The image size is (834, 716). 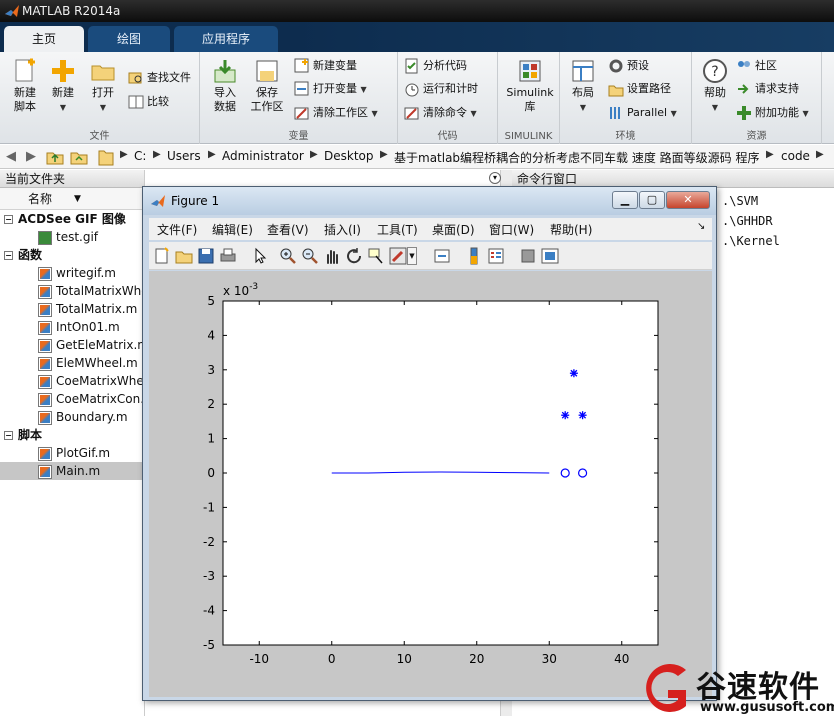 What do you see at coordinates (72, 273) in the screenshot?
I see `file-list-item: writegif.m` at bounding box center [72, 273].